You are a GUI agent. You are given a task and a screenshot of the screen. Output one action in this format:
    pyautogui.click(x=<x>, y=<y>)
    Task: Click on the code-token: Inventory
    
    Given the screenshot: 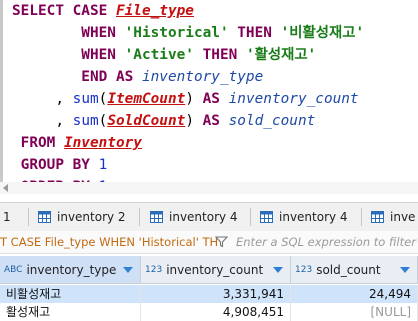 What is the action you would take?
    pyautogui.click(x=102, y=143)
    